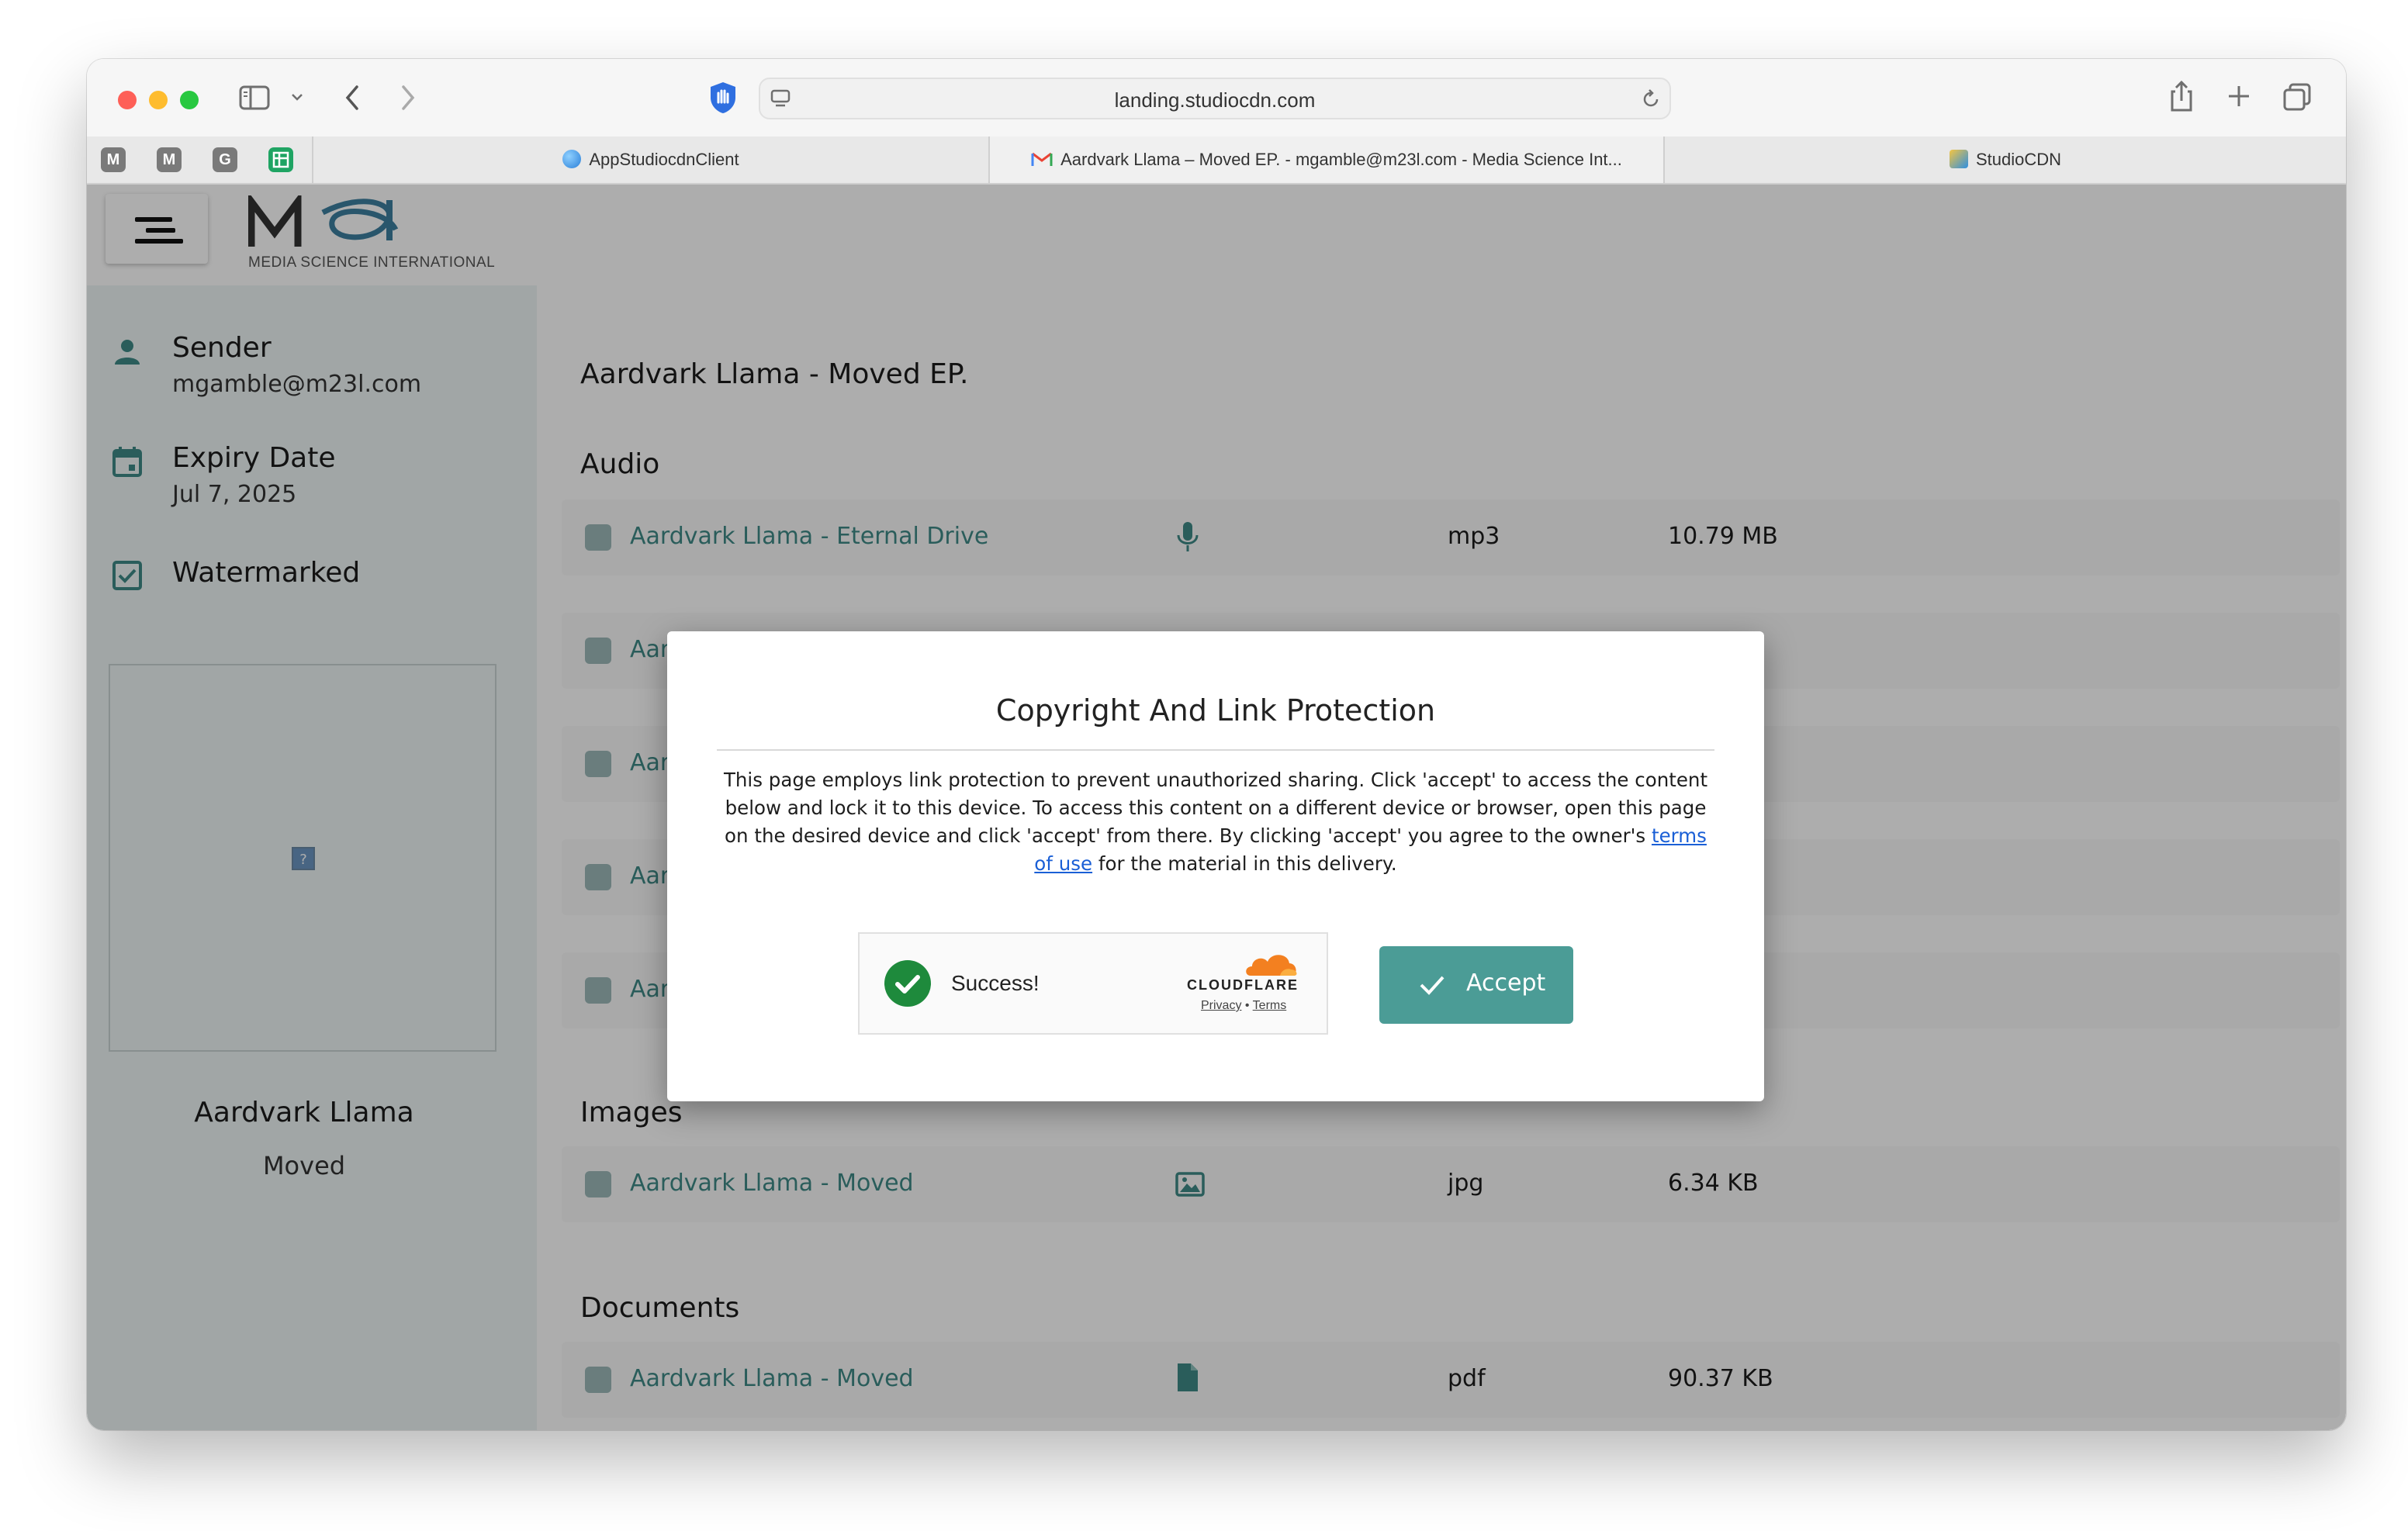 The width and height of the screenshot is (2408, 1531). Describe the element at coordinates (128, 100) in the screenshot. I see `close-window-button` at that location.